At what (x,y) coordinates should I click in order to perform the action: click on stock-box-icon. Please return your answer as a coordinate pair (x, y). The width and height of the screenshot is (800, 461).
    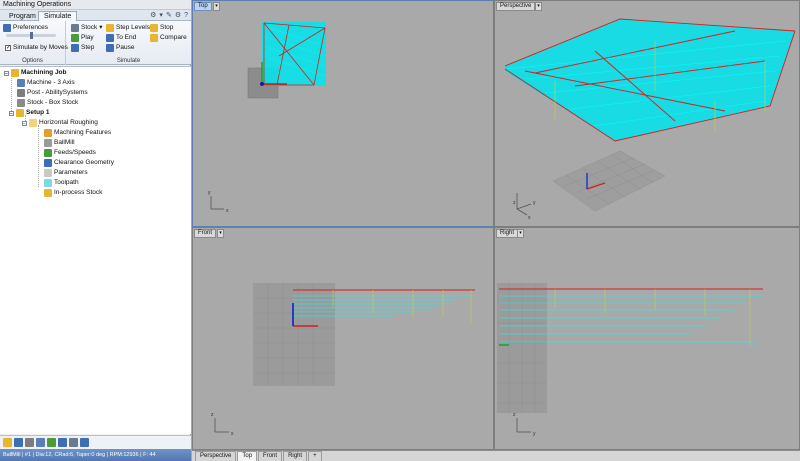
    Looking at the image, I should click on (21, 103).